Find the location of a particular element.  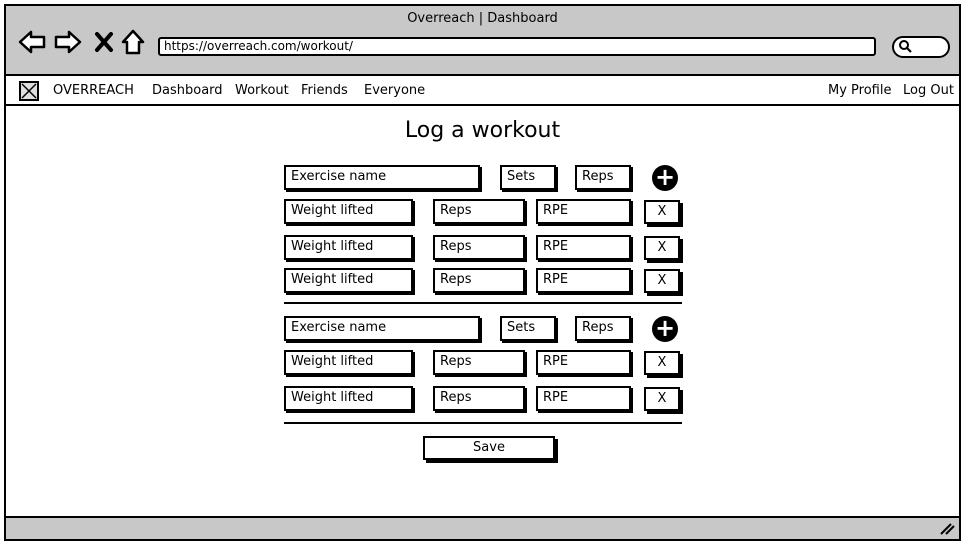

image-placeholder-icon is located at coordinates (29, 91).